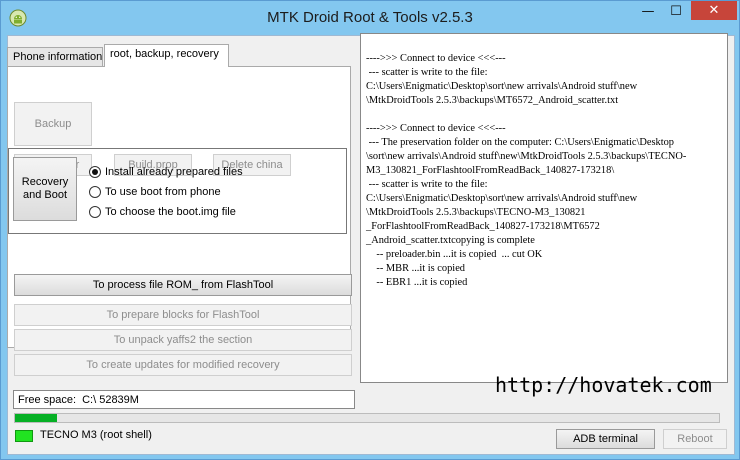 The image size is (740, 460). I want to click on backup-button: Backup, so click(53, 124).